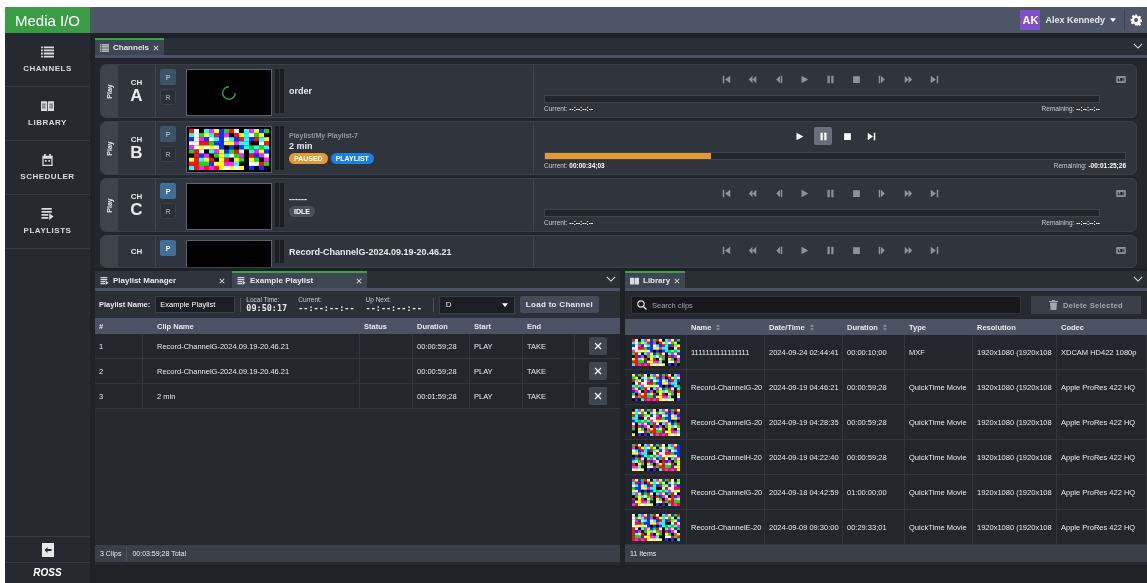 The height and width of the screenshot is (583, 1147). I want to click on trash-icon, so click(1053, 305).